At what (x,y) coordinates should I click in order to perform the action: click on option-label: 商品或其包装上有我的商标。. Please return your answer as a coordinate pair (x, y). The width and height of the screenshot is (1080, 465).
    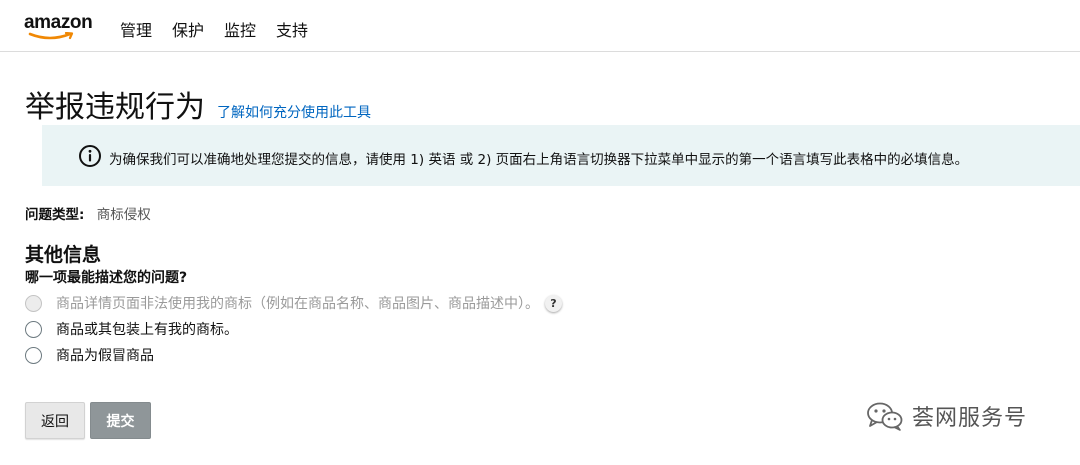
    Looking at the image, I should click on (147, 330).